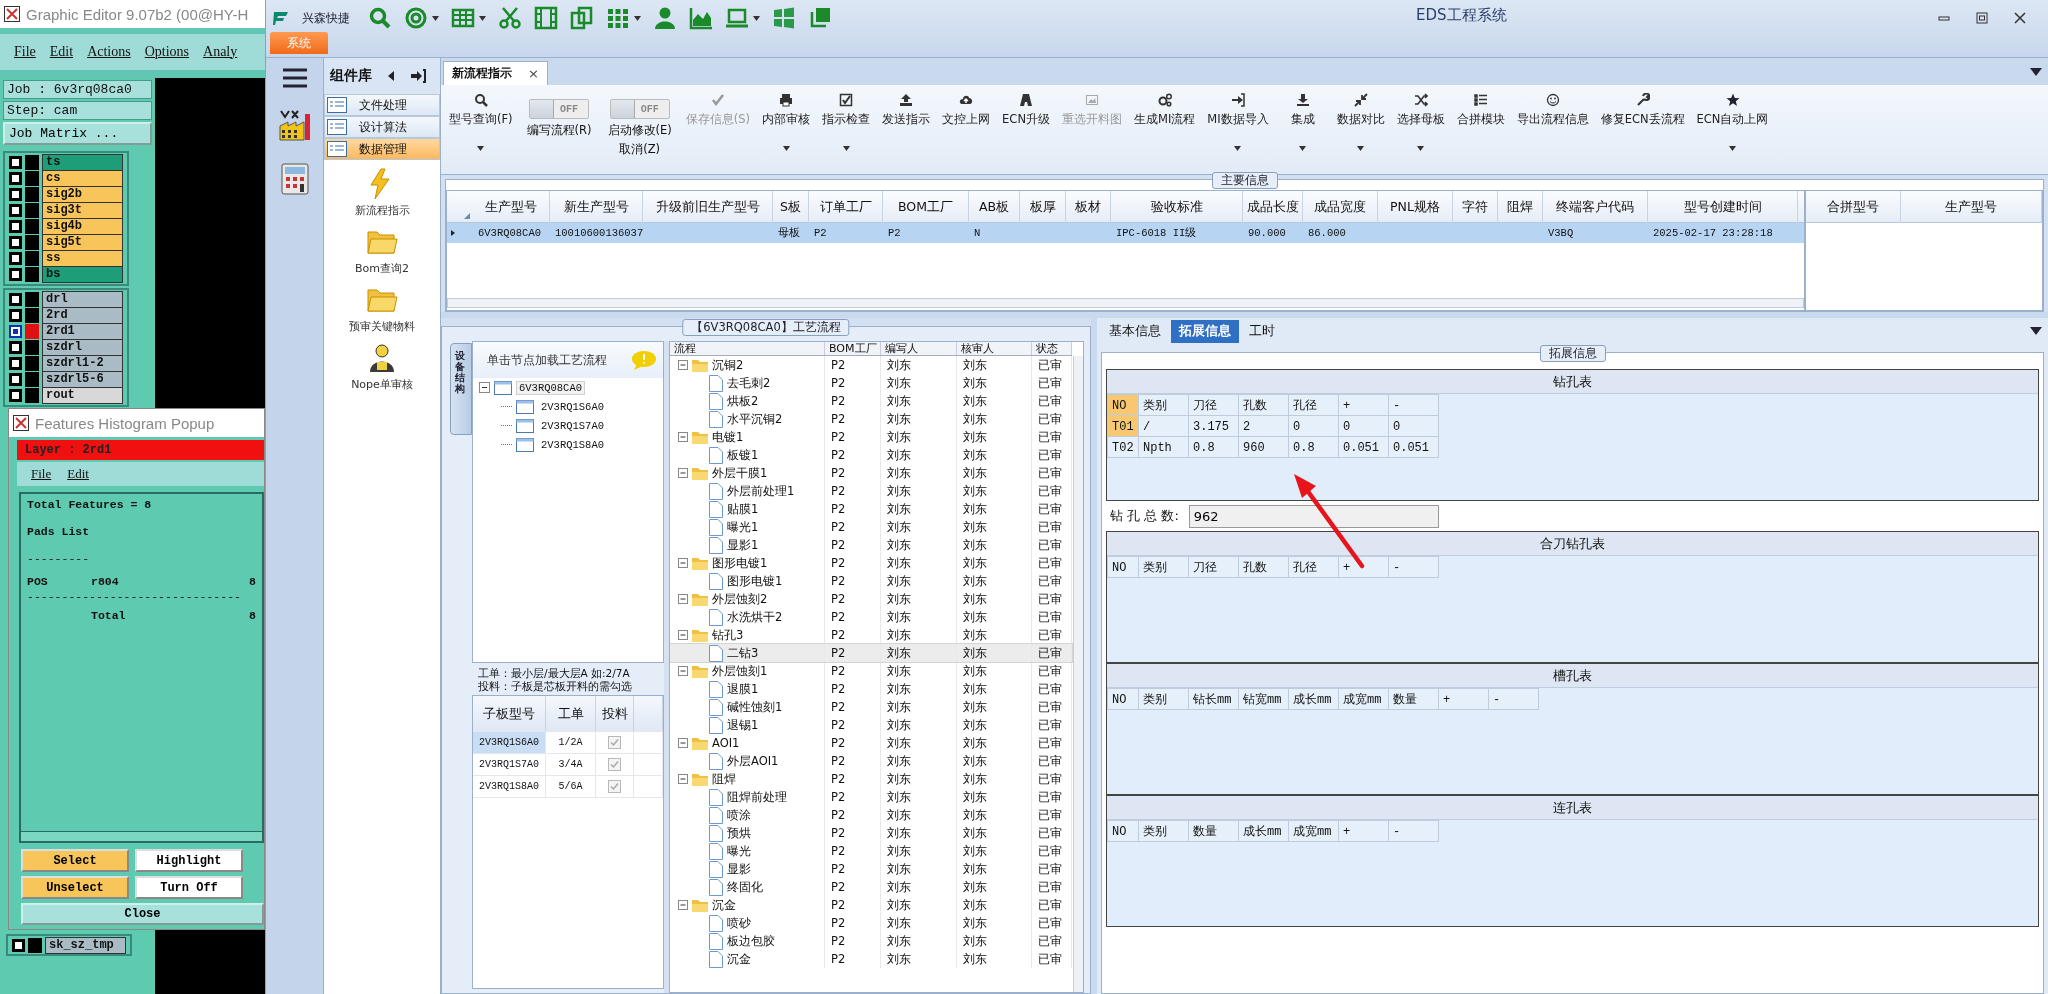 This screenshot has width=2048, height=994. What do you see at coordinates (871, 527) in the screenshot?
I see `table-row: 曝光1 P2 刘东 刘东 已审` at bounding box center [871, 527].